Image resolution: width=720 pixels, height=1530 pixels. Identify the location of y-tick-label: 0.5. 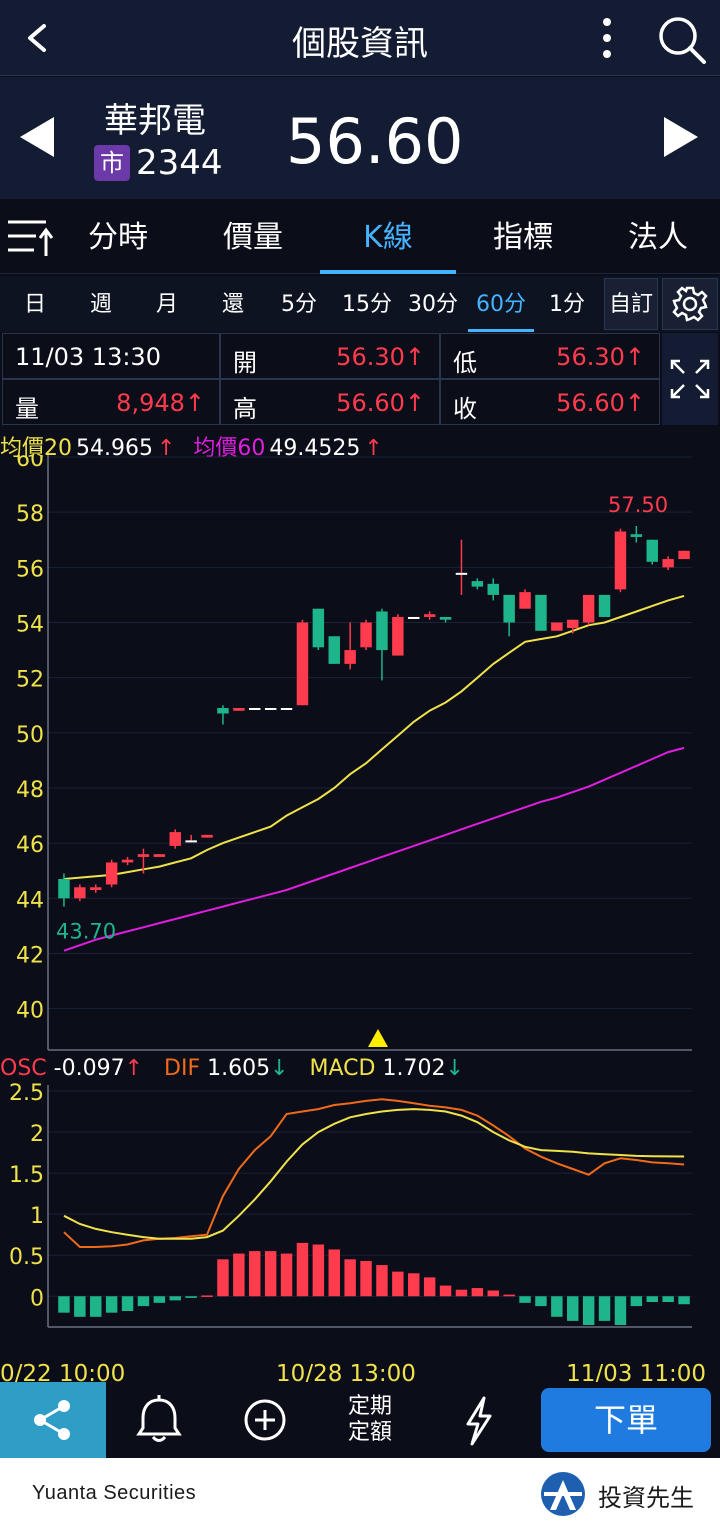
(26, 1257).